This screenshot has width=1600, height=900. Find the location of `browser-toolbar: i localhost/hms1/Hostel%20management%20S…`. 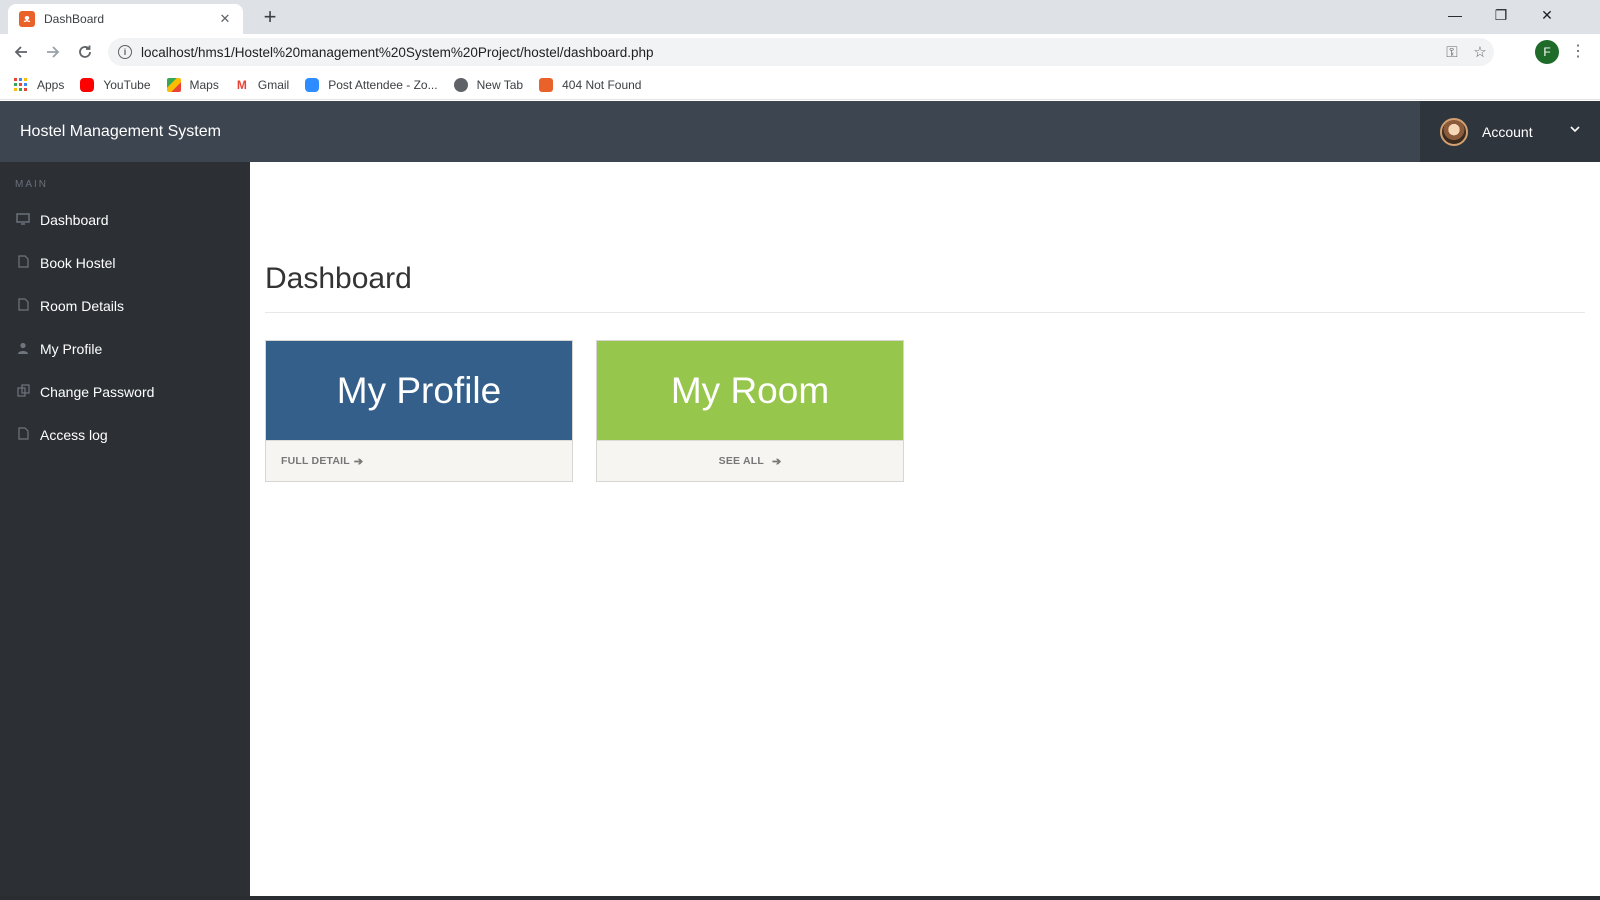

browser-toolbar: i localhost/hms1/Hostel%20management%20S… is located at coordinates (800, 52).